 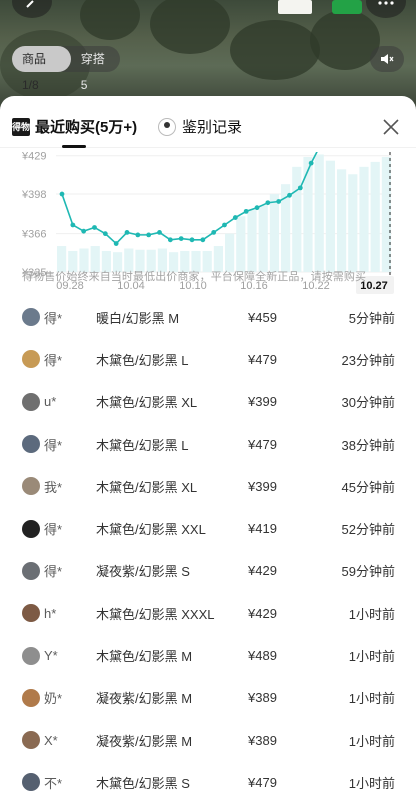 I want to click on item-spec: 凝夜紫/幻影黑 S, so click(x=143, y=572).